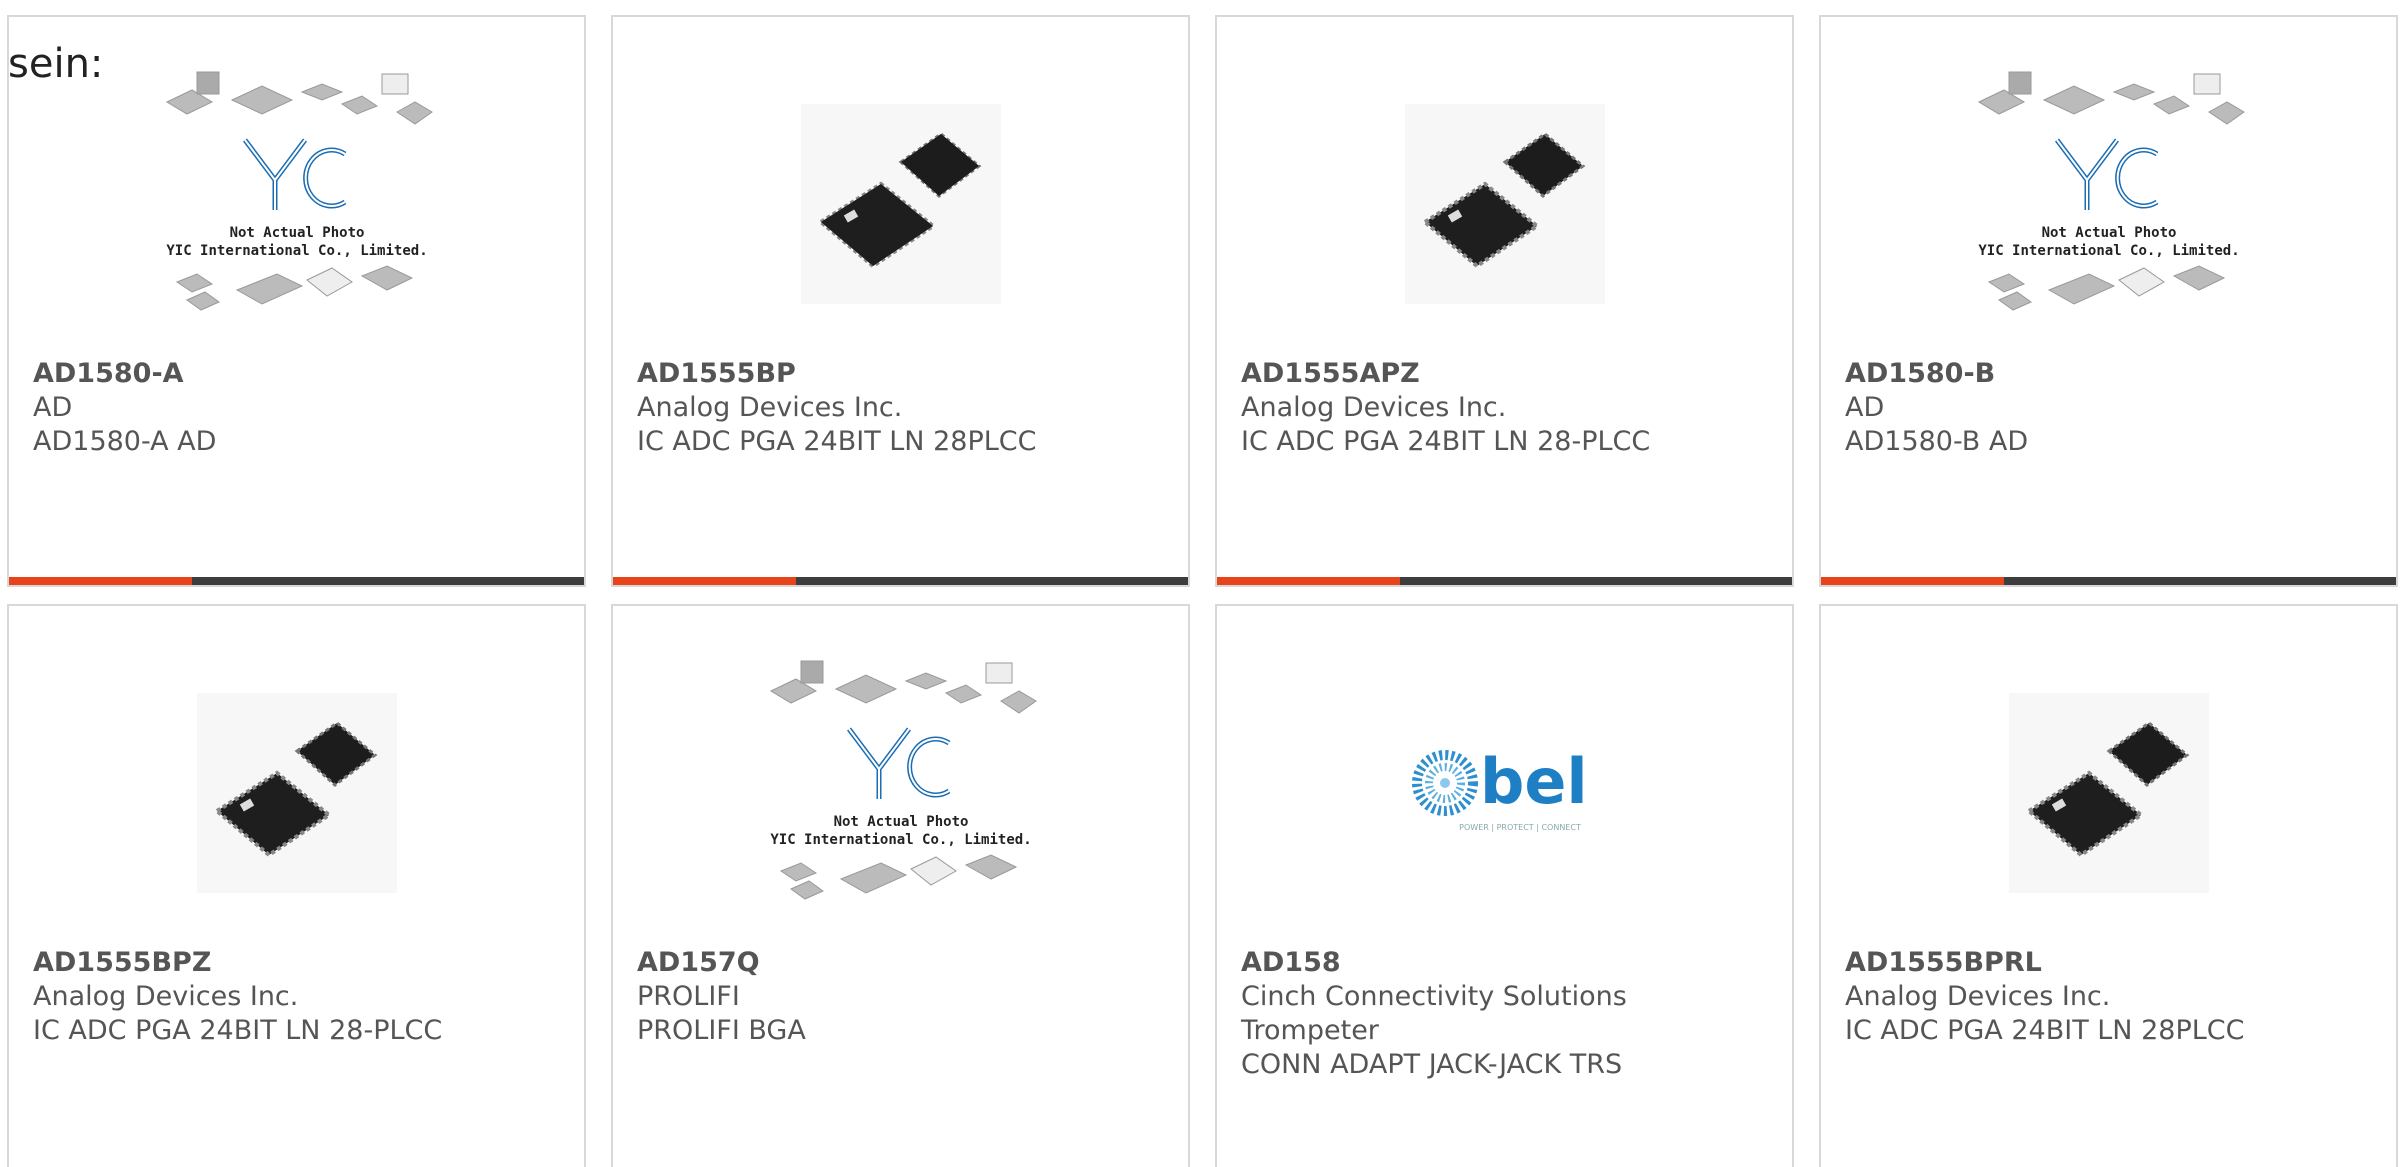  Describe the element at coordinates (907, 997) in the screenshot. I see `product-info: AD157Q PROLIFI PROLIFI BGA` at that location.